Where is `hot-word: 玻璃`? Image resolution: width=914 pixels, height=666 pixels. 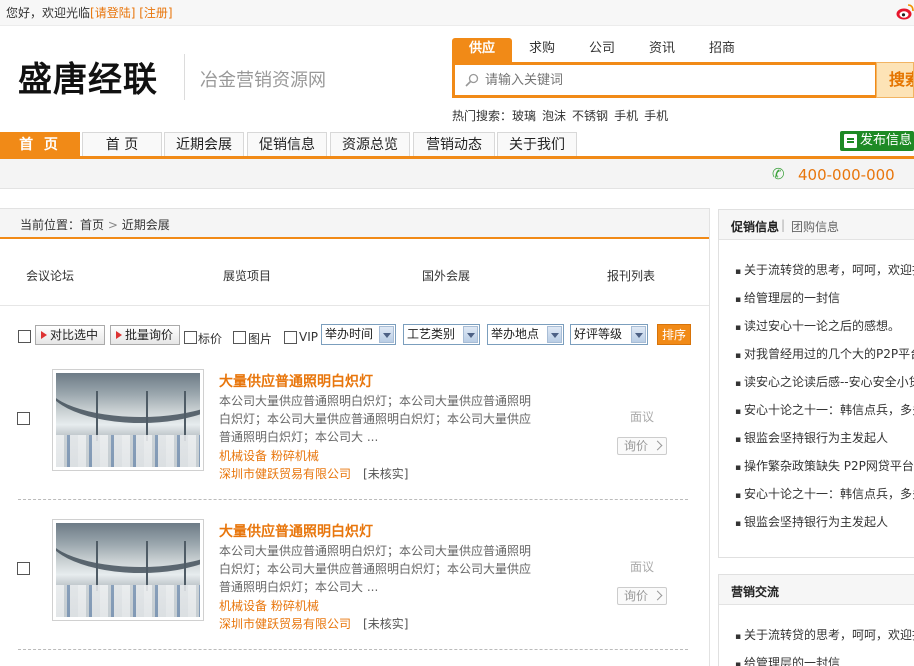
hot-word: 玻璃 is located at coordinates (524, 116).